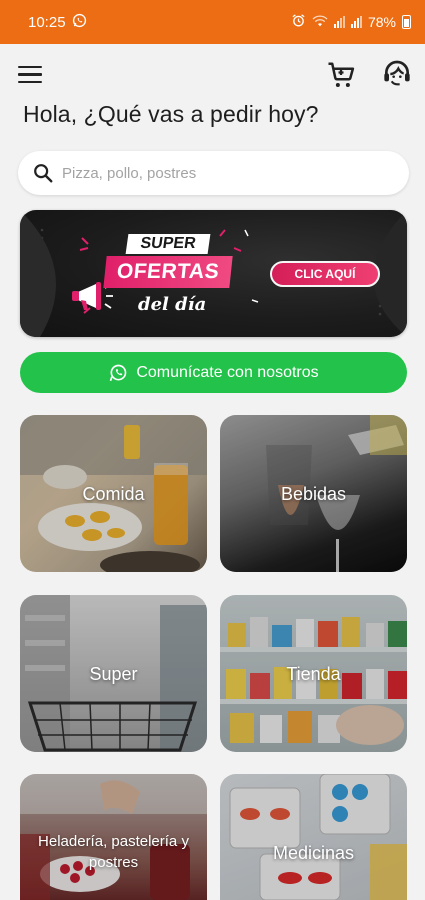 The width and height of the screenshot is (425, 900). I want to click on category-label: Bebidas, so click(313, 493).